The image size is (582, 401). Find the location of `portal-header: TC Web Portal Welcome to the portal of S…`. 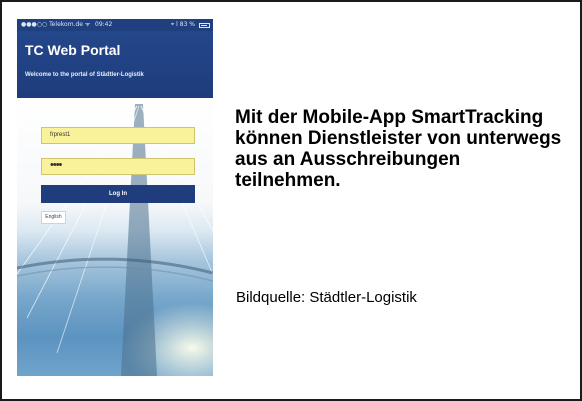

portal-header: TC Web Portal Welcome to the portal of S… is located at coordinates (115, 64).